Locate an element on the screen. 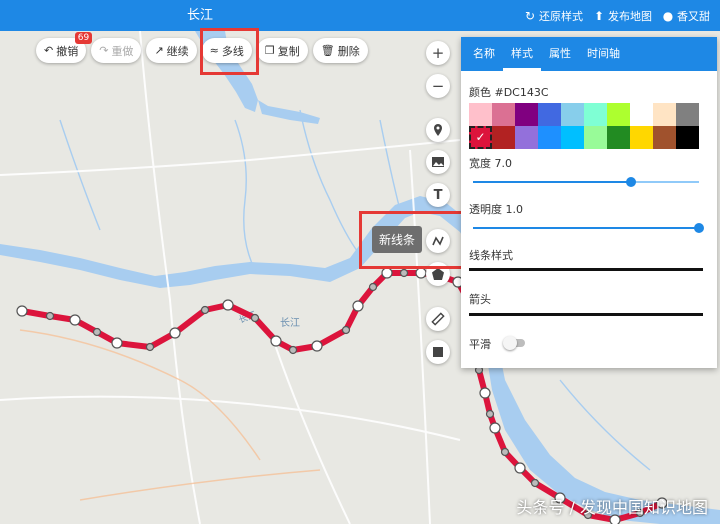 The height and width of the screenshot is (524, 720). color-palette is located at coordinates (584, 126).